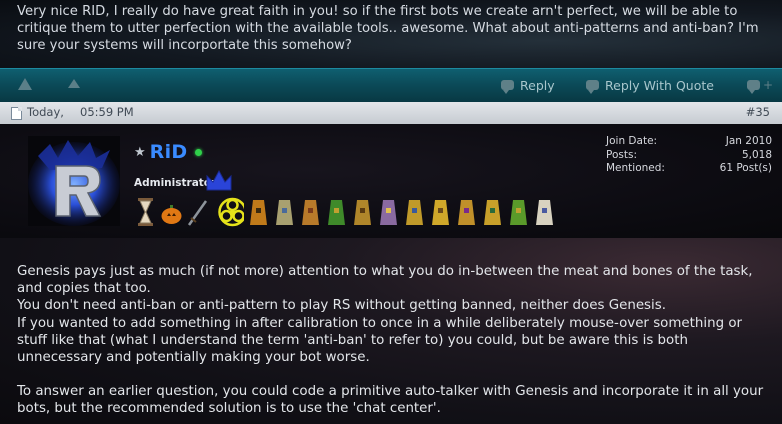 The image size is (782, 424). I want to click on post-time: 05:59 PM, so click(107, 112).